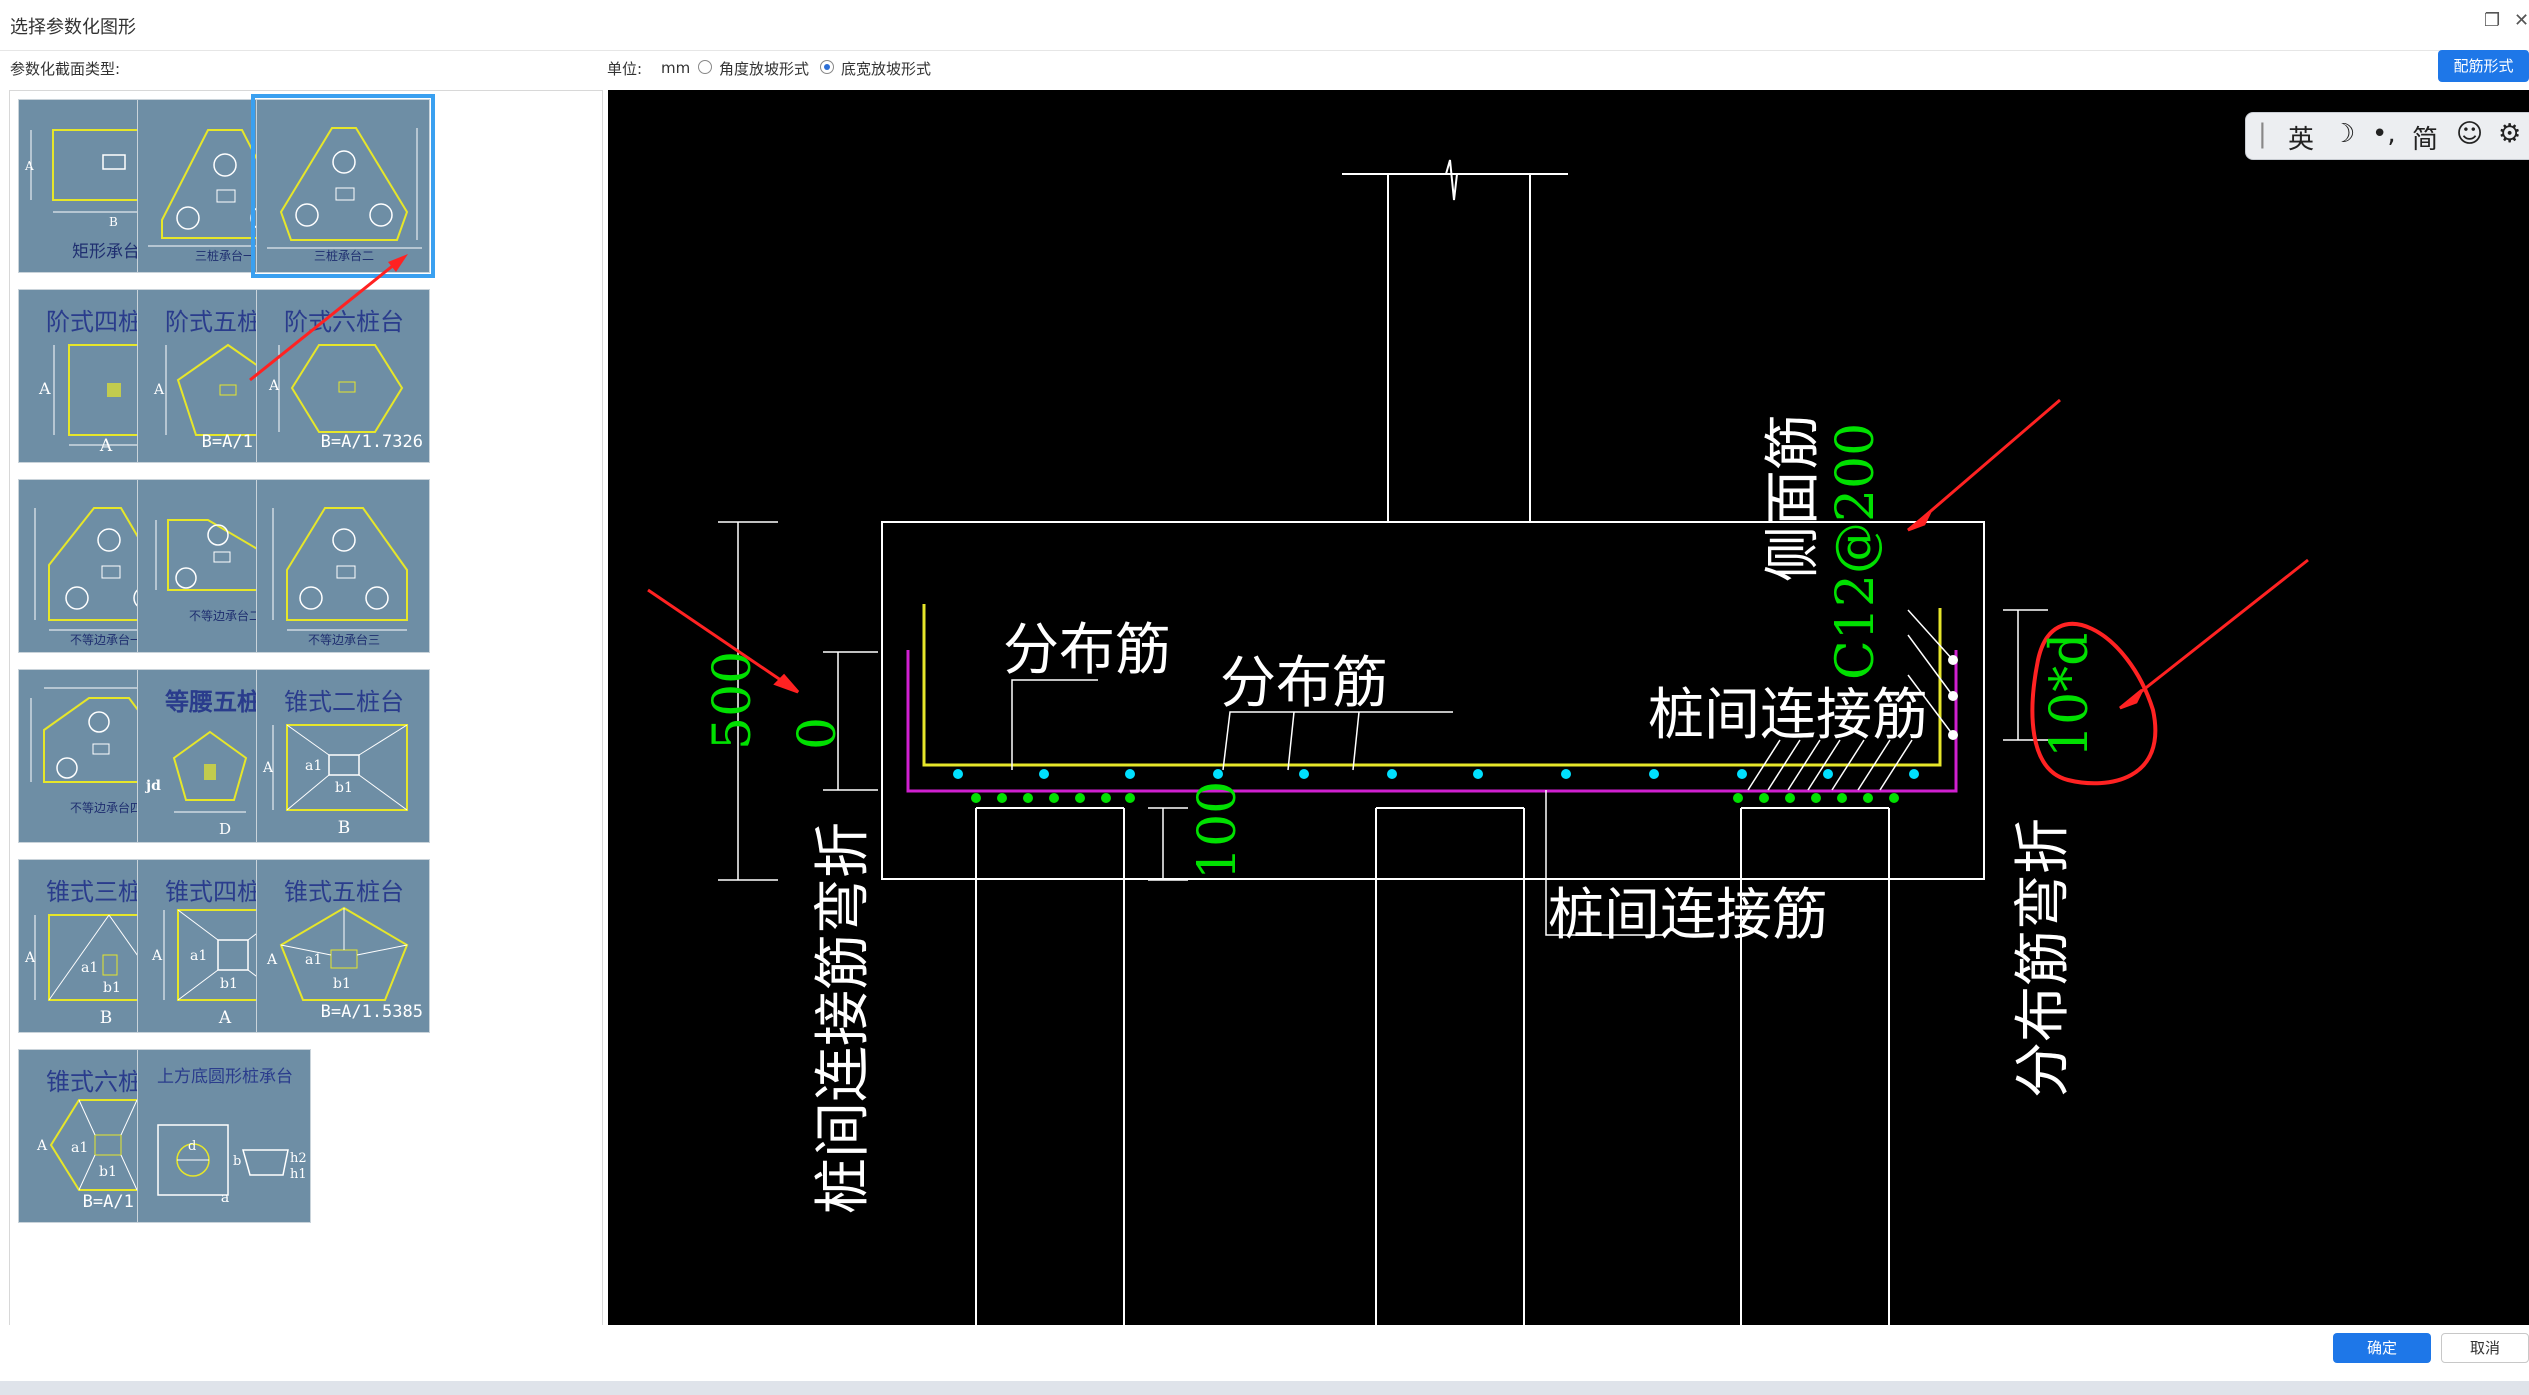 This screenshot has height=1395, width=2529. What do you see at coordinates (2382, 1348) in the screenshot?
I see `ok-button: 确定` at bounding box center [2382, 1348].